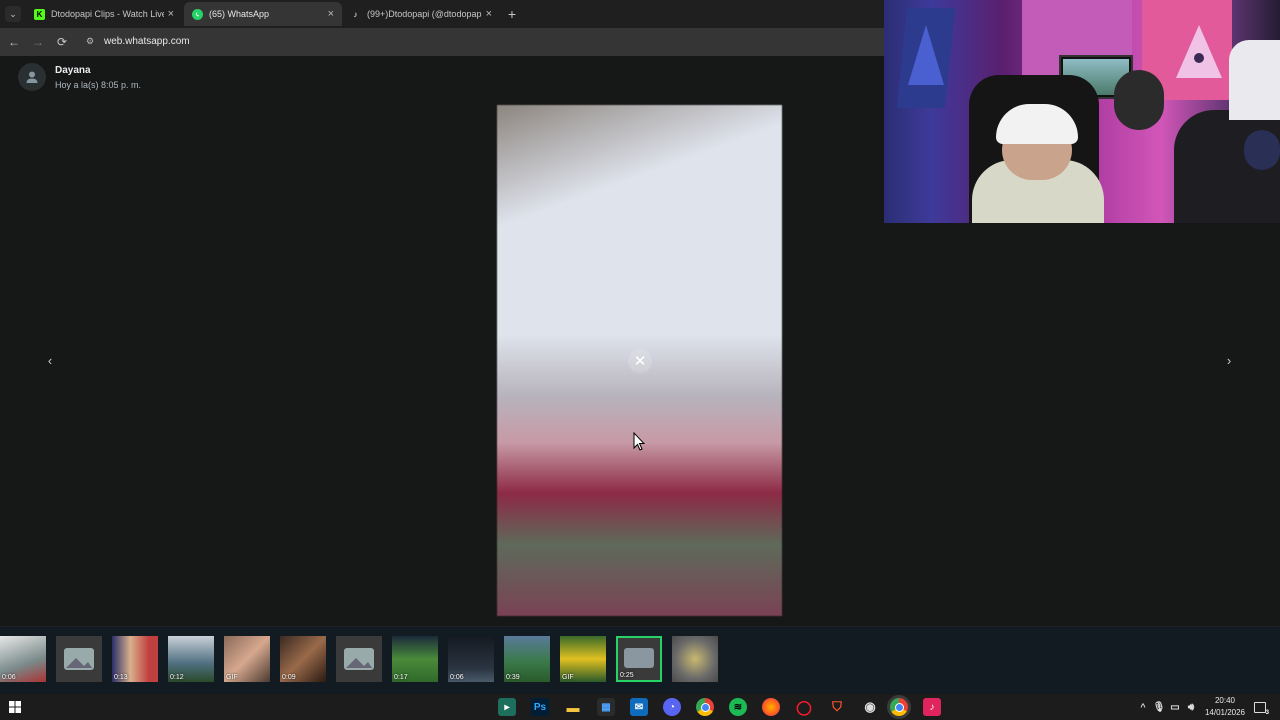 The height and width of the screenshot is (720, 1280). I want to click on tab-tiktok: ♪ (99+)Dtodopapi (@dtodopapi) ×, so click(421, 14).